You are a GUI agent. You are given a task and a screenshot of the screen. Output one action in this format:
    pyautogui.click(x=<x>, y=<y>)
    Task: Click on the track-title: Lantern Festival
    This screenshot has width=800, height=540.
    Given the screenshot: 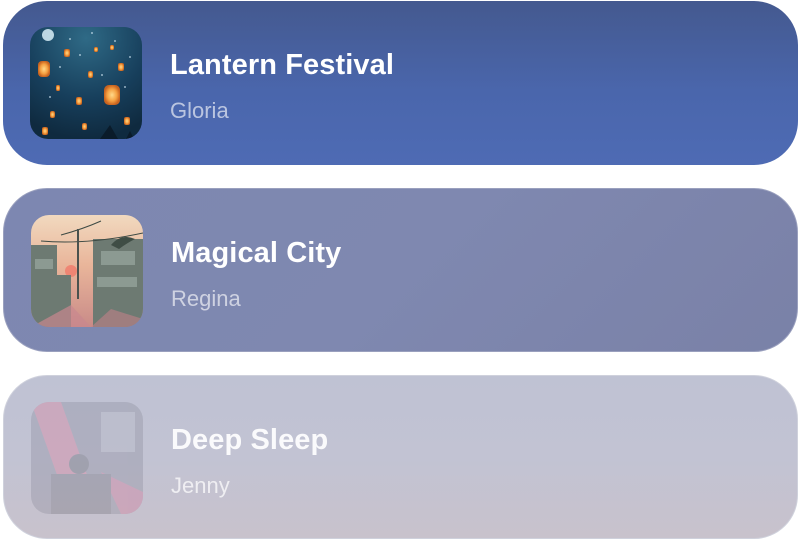 What is the action you would take?
    pyautogui.click(x=282, y=65)
    